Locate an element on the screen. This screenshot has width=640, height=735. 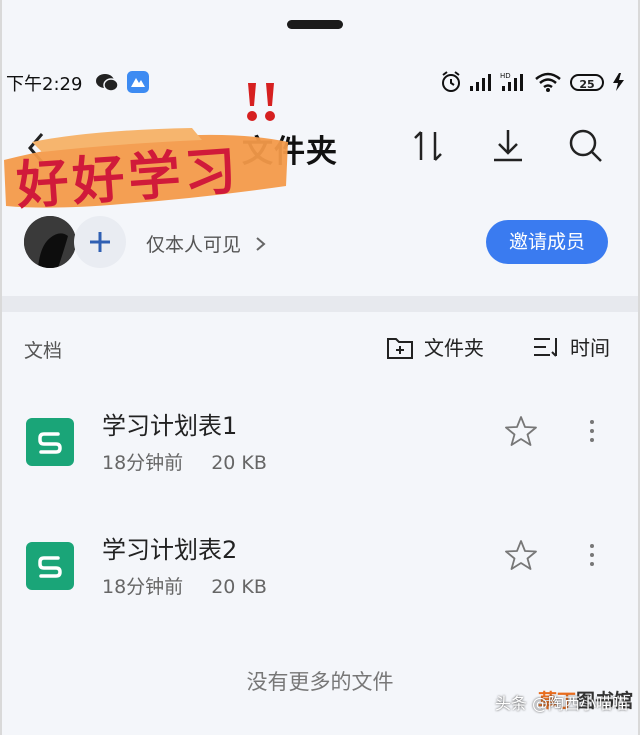
charging-icon is located at coordinates (618, 82).